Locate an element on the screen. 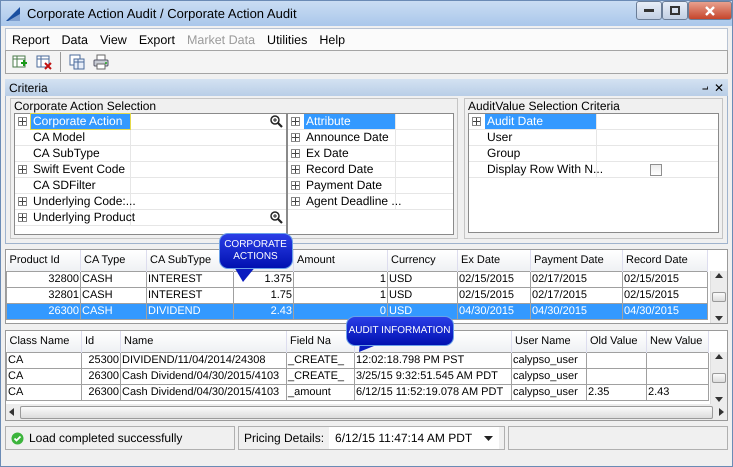 The width and height of the screenshot is (733, 467). menu-item: Data is located at coordinates (75, 40).